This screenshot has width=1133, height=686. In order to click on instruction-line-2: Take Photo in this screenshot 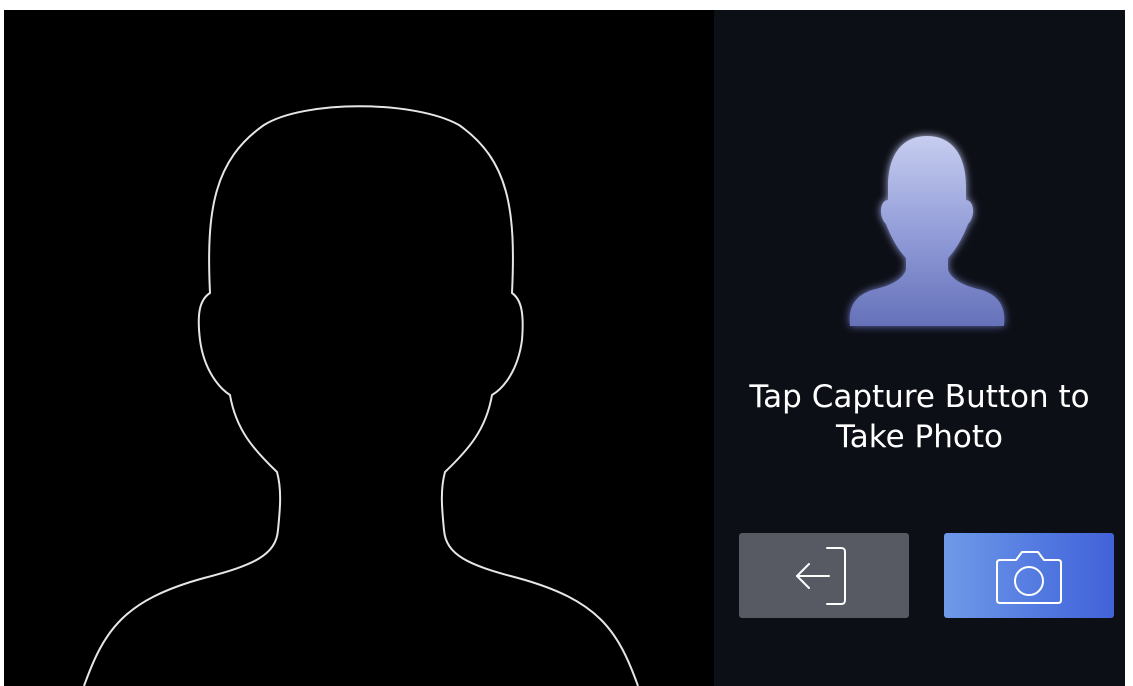, I will do `click(919, 437)`.